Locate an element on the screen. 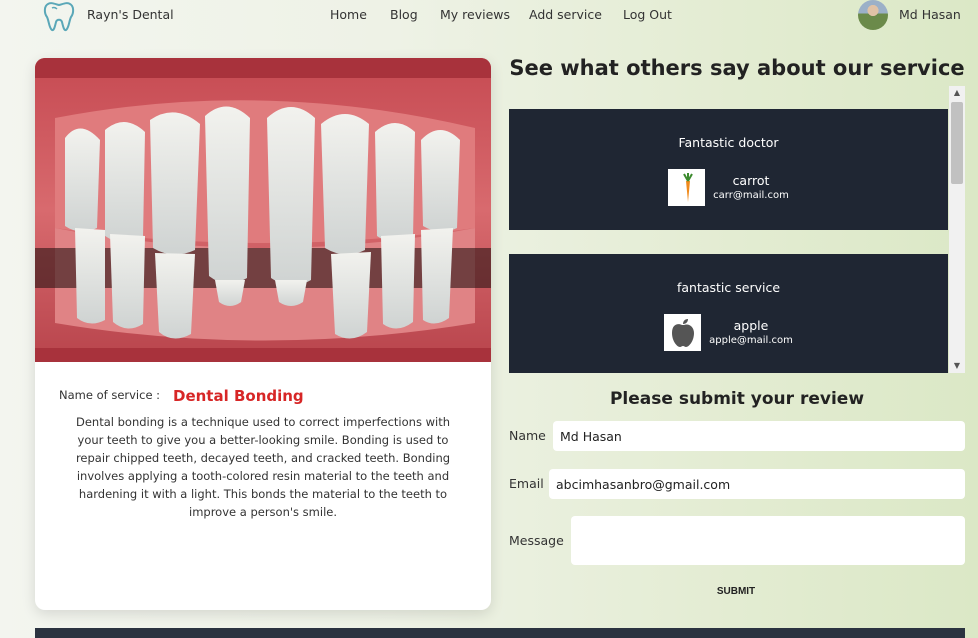 The image size is (978, 638). reviewer-name: apple is located at coordinates (751, 325).